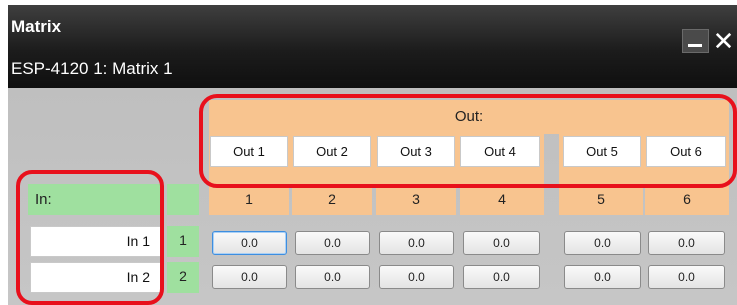 This screenshot has height=305, width=737. Describe the element at coordinates (686, 277) in the screenshot. I see `gain-in2-out6-button: 0.0` at that location.